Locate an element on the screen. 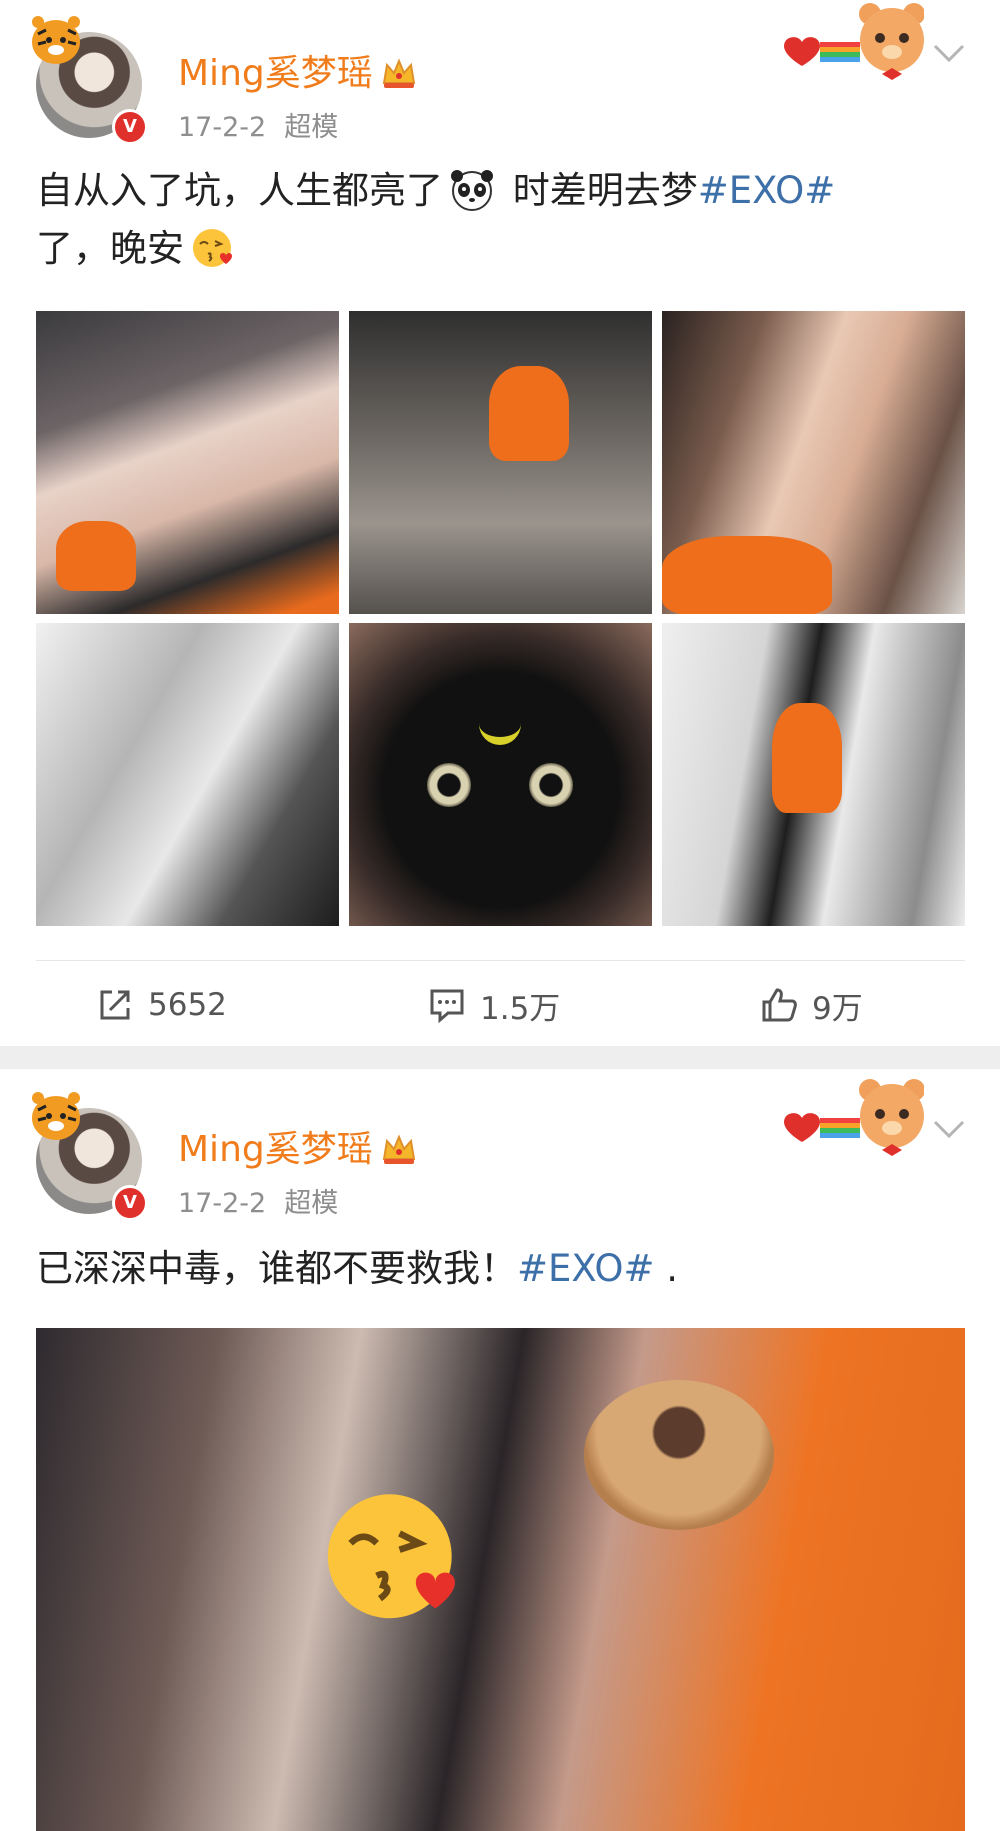  comment-icon is located at coordinates (447, 1006).